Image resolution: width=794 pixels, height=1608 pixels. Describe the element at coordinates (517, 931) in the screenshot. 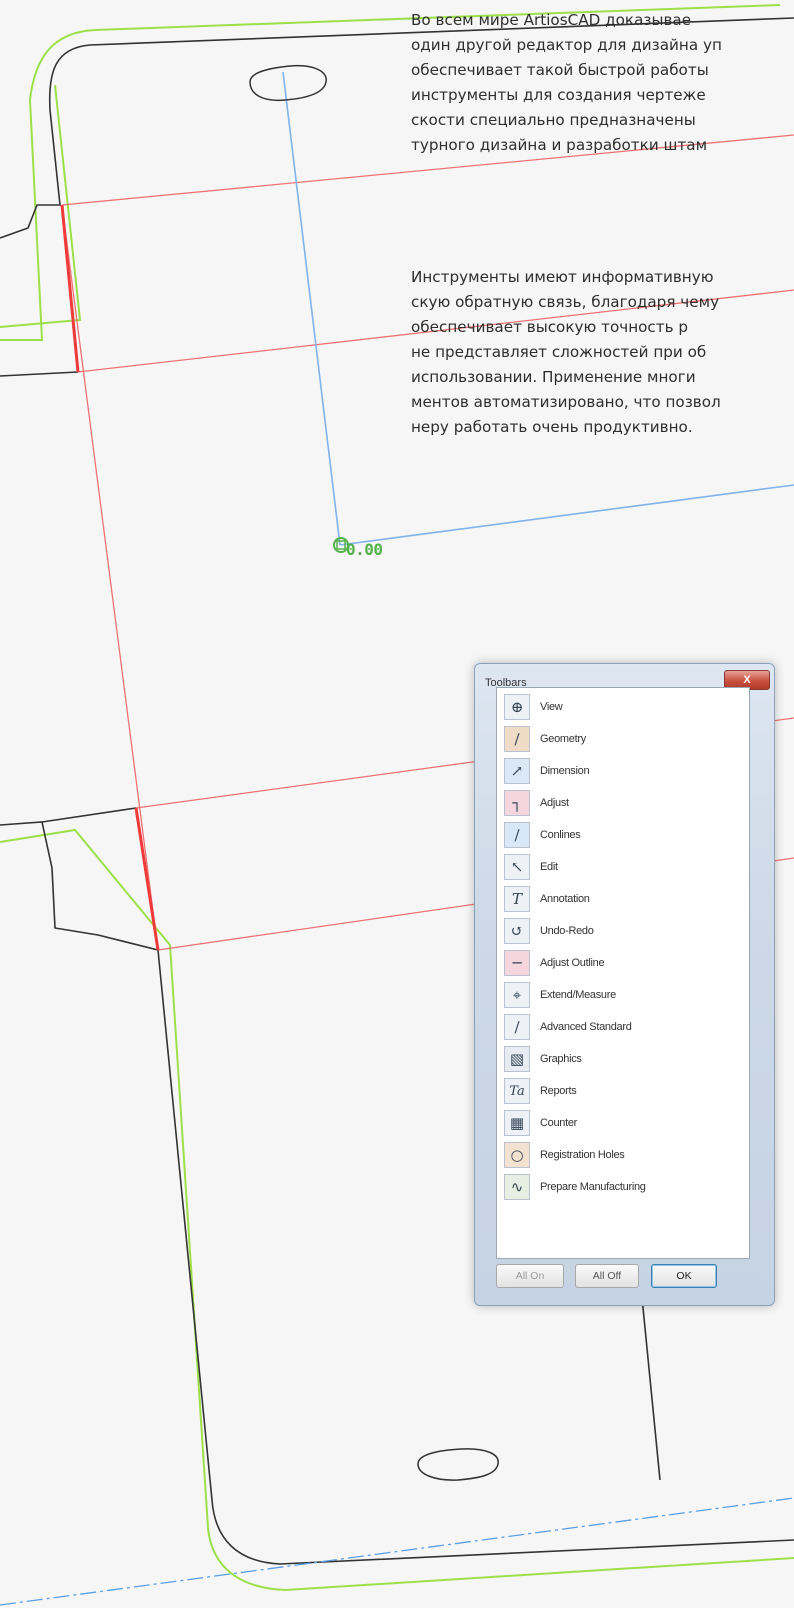

I see `undo-arrow-icon: ↺` at that location.